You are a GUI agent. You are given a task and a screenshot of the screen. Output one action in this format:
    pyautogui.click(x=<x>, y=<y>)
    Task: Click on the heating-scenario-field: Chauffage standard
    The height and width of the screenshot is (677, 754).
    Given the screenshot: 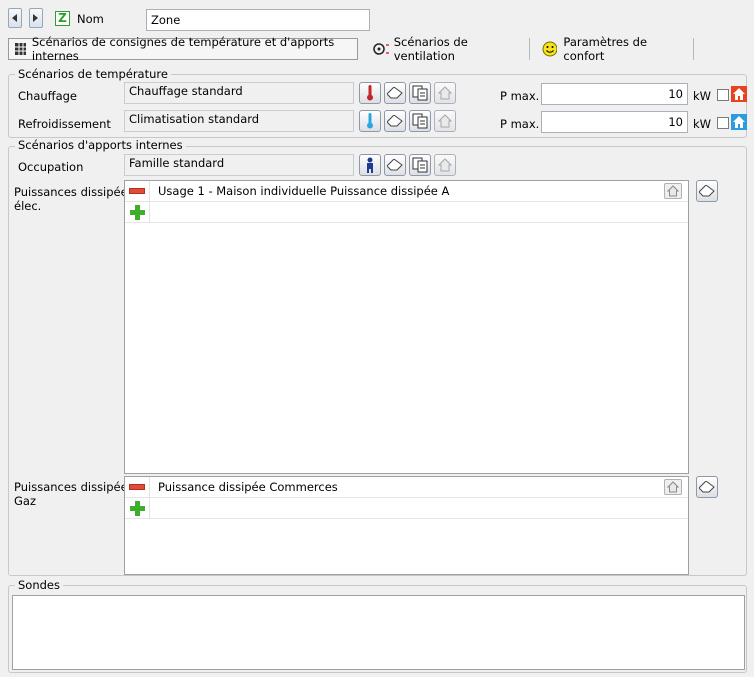 What is the action you would take?
    pyautogui.click(x=239, y=93)
    